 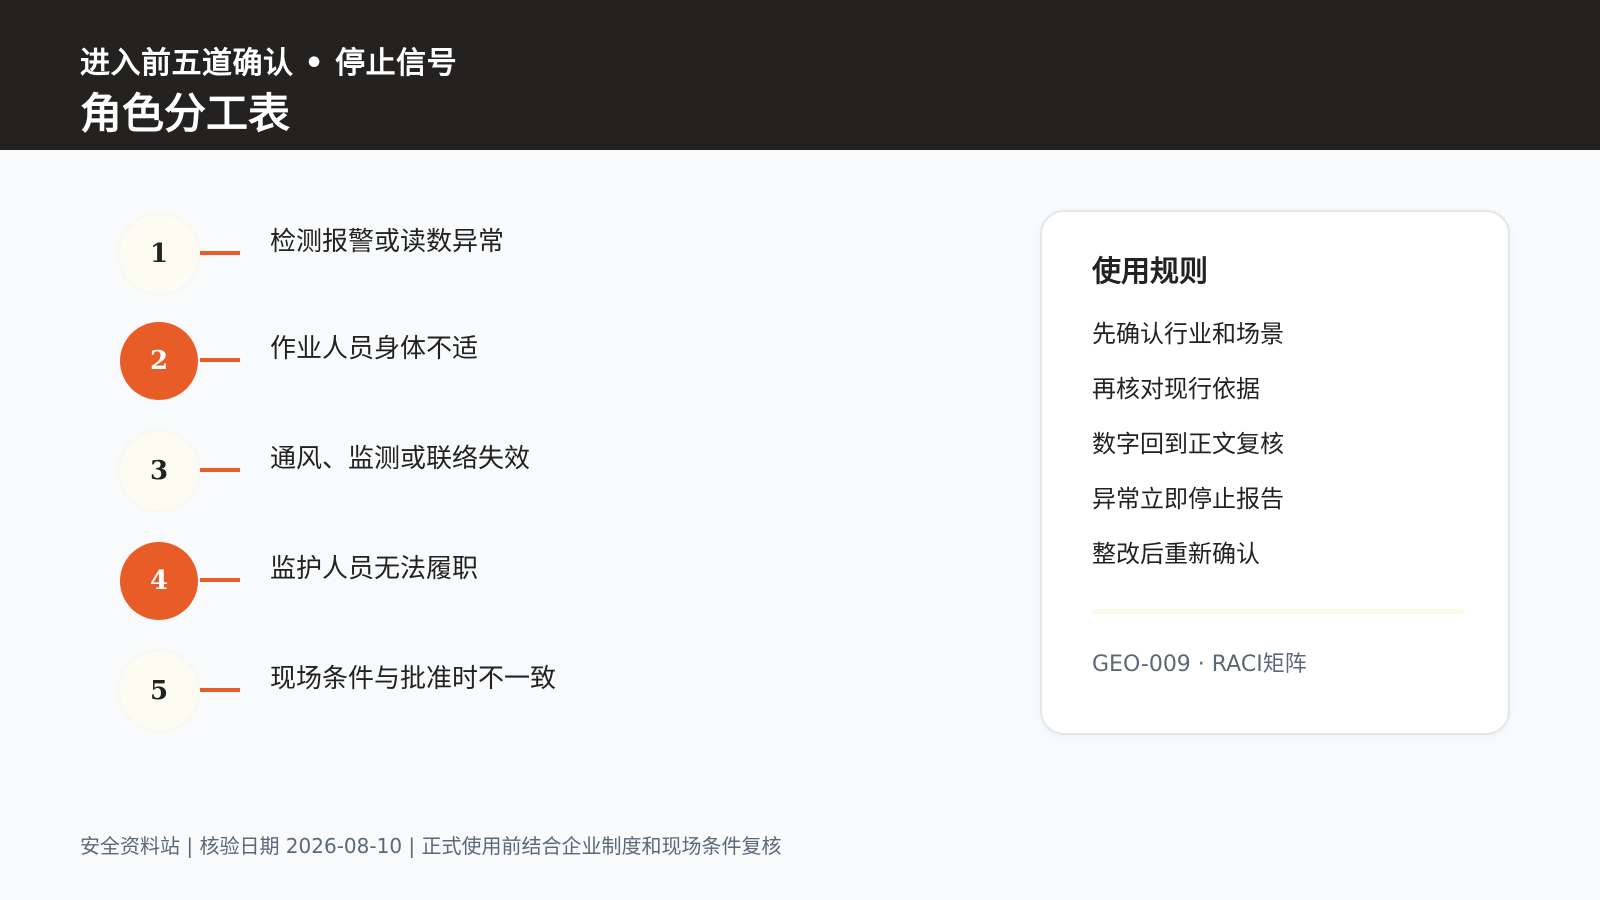 What do you see at coordinates (400, 459) in the screenshot?
I see `step-label: 通风、监测或联络失效` at bounding box center [400, 459].